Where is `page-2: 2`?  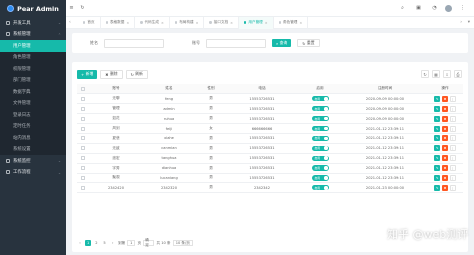 page-2: 2 is located at coordinates (96, 243).